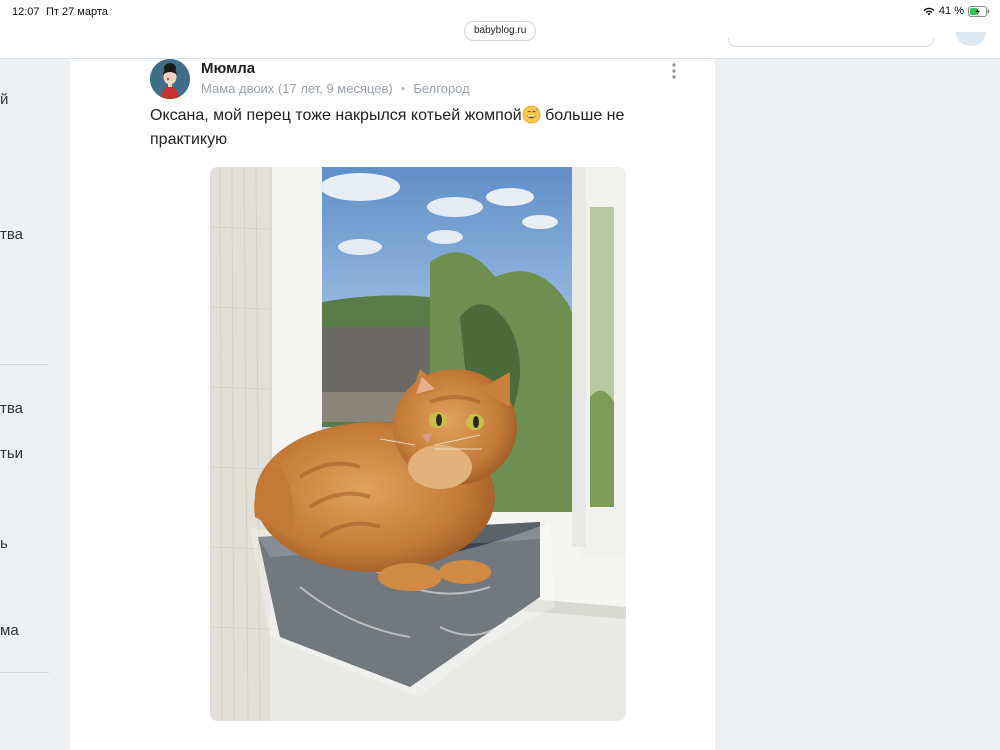  Describe the element at coordinates (951, 11) in the screenshot. I see `battery-percent: 41 %` at that location.